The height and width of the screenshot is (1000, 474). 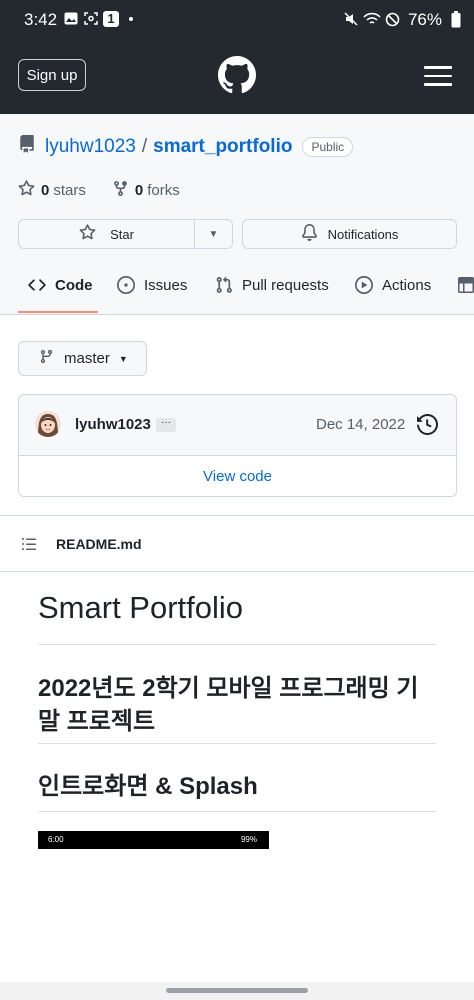 What do you see at coordinates (438, 76) in the screenshot?
I see `menu-hamburger-icon` at bounding box center [438, 76].